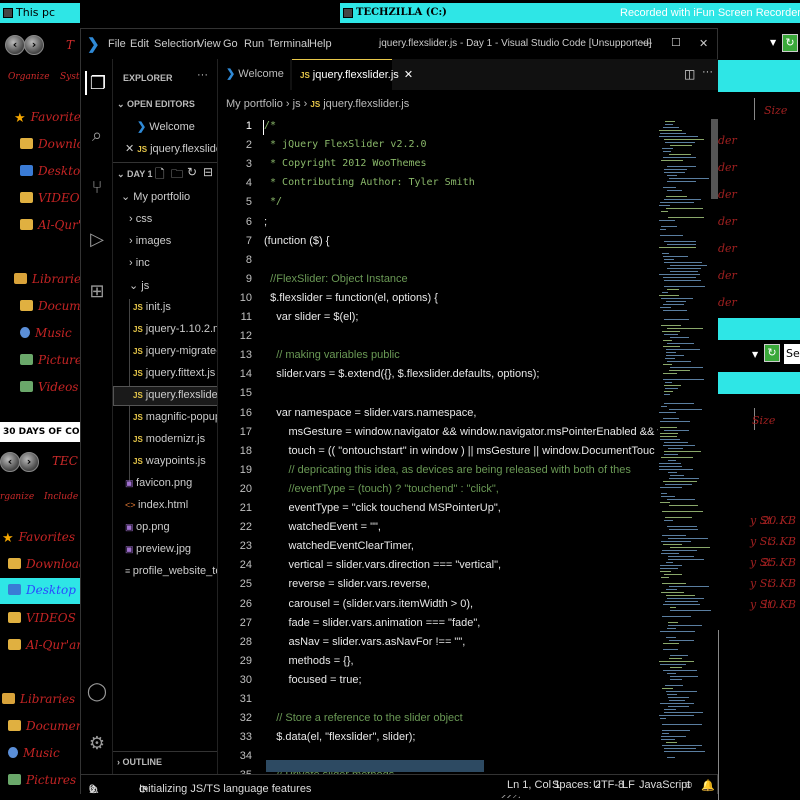  What do you see at coordinates (208, 172) in the screenshot?
I see `collapse-all-icon: ⊟` at bounding box center [208, 172].